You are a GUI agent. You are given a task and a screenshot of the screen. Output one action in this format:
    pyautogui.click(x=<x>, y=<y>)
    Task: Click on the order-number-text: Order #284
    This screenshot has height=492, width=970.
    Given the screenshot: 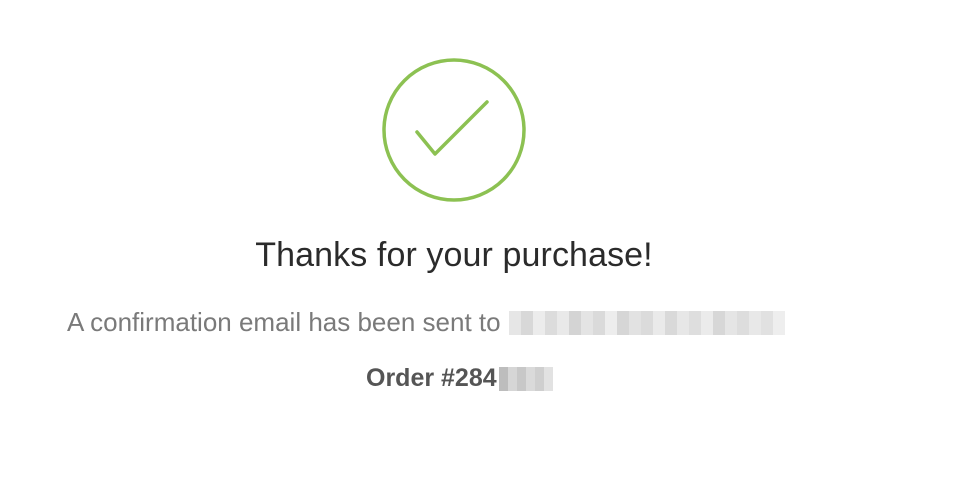 What is the action you would take?
    pyautogui.click(x=431, y=378)
    